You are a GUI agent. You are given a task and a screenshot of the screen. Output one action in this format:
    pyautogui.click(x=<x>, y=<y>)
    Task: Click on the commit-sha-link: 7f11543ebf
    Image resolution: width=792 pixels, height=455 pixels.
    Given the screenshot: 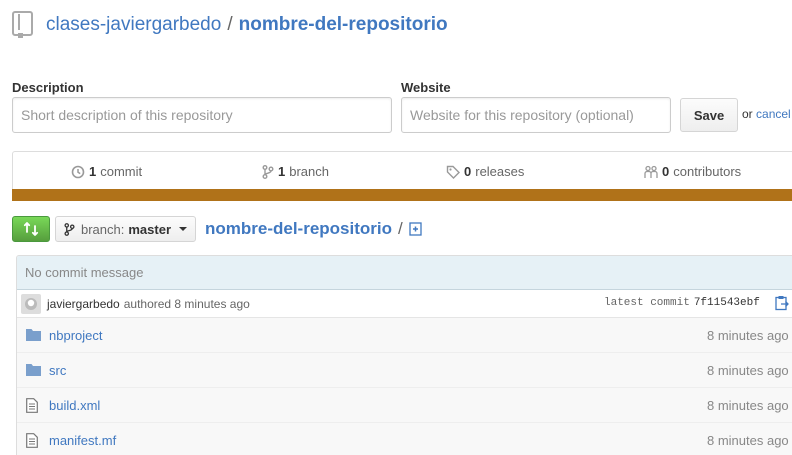 What is the action you would take?
    pyautogui.click(x=727, y=303)
    